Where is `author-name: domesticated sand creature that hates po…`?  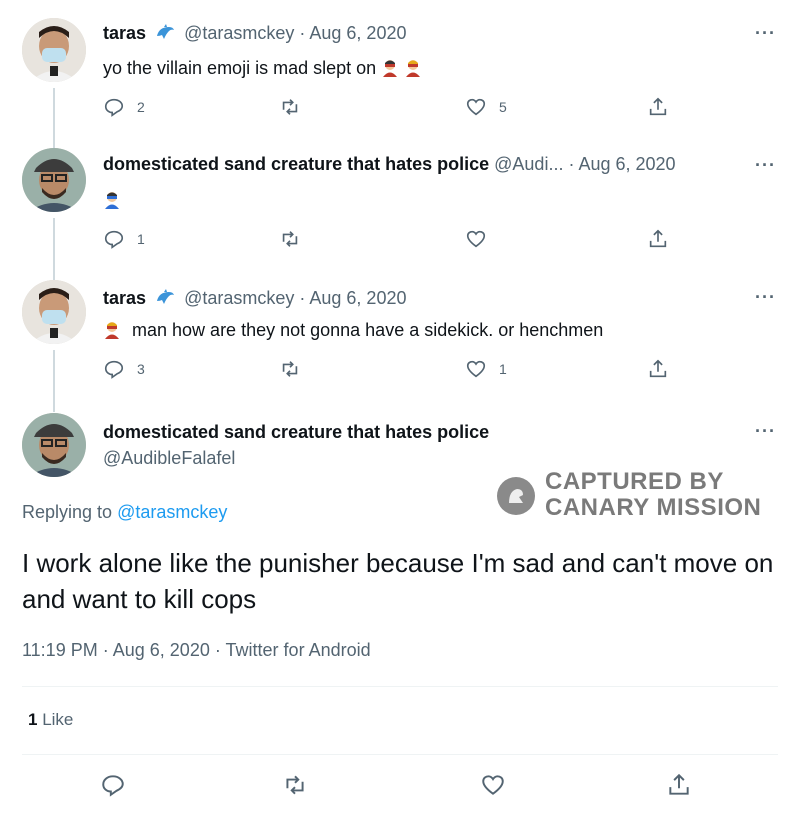
author-name: domesticated sand creature that hates po… is located at coordinates (296, 432).